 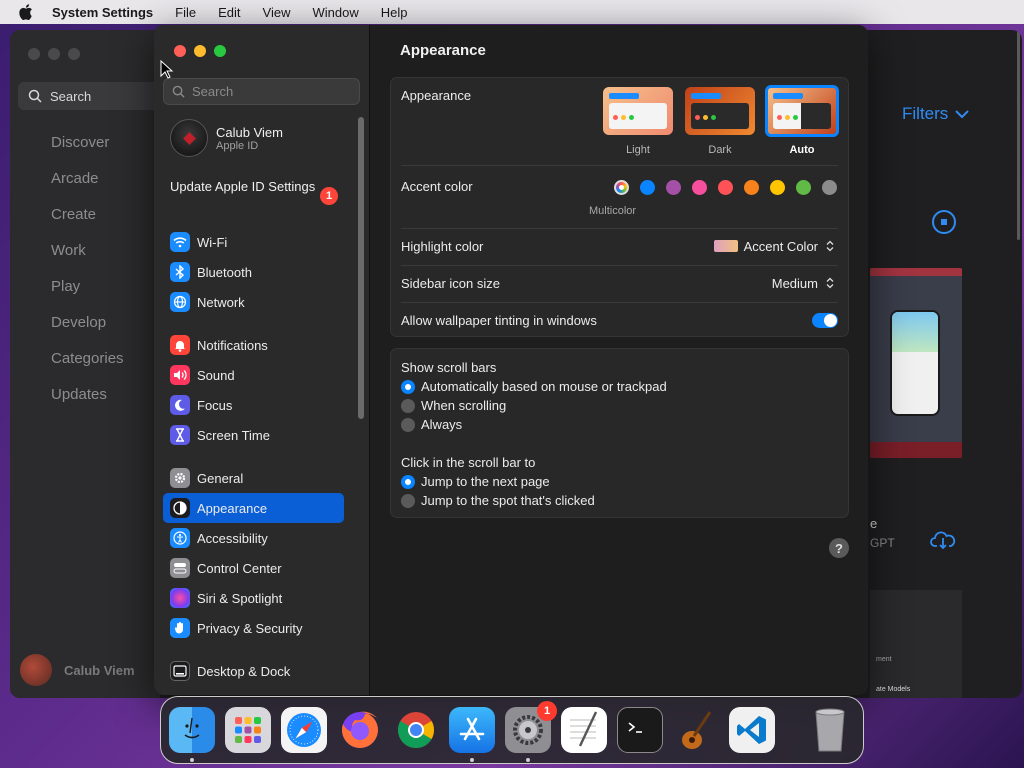 I want to click on dock-launchpad, so click(x=248, y=730).